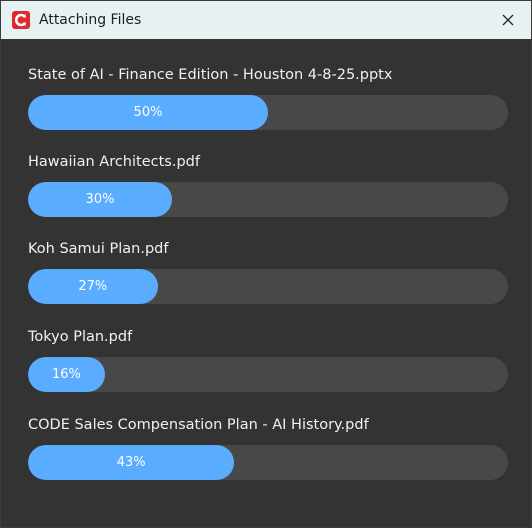 Image resolution: width=532 pixels, height=528 pixels. I want to click on close-button, so click(508, 20).